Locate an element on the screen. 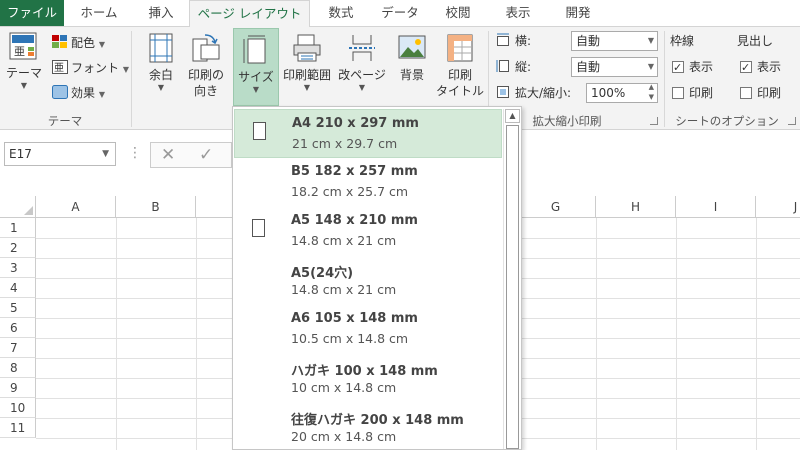  themes-label: テーマ is located at coordinates (23, 73).